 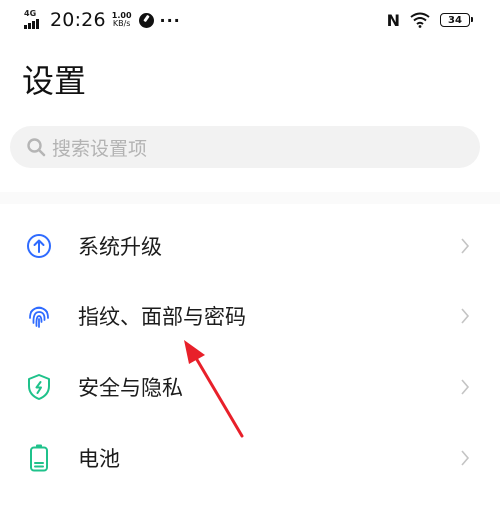 What do you see at coordinates (39, 316) in the screenshot?
I see `fingerprint-icon` at bounding box center [39, 316].